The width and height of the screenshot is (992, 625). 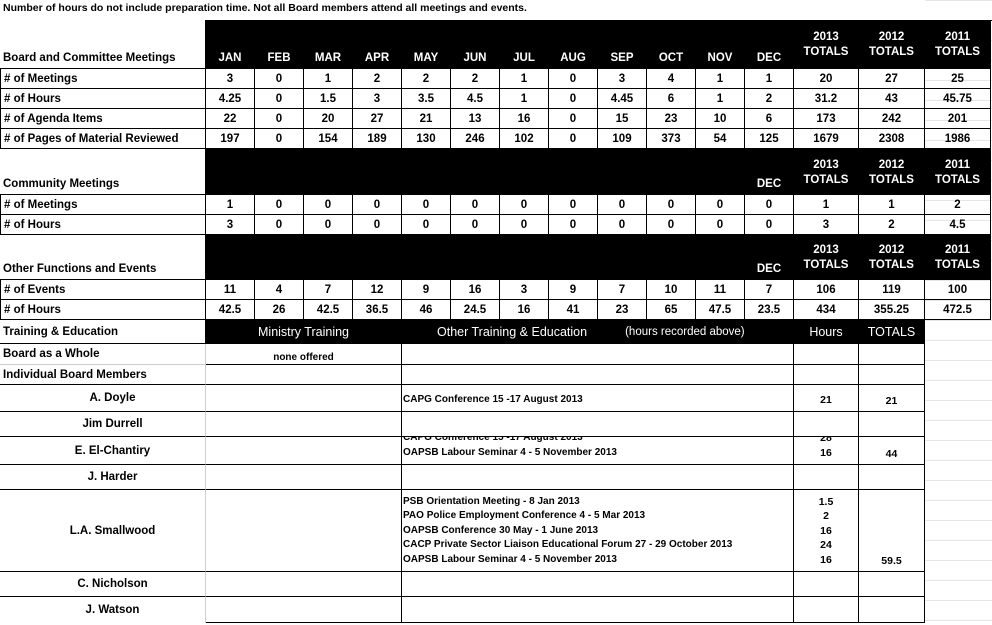 What do you see at coordinates (826, 225) in the screenshot?
I see `total-cell: 3` at bounding box center [826, 225].